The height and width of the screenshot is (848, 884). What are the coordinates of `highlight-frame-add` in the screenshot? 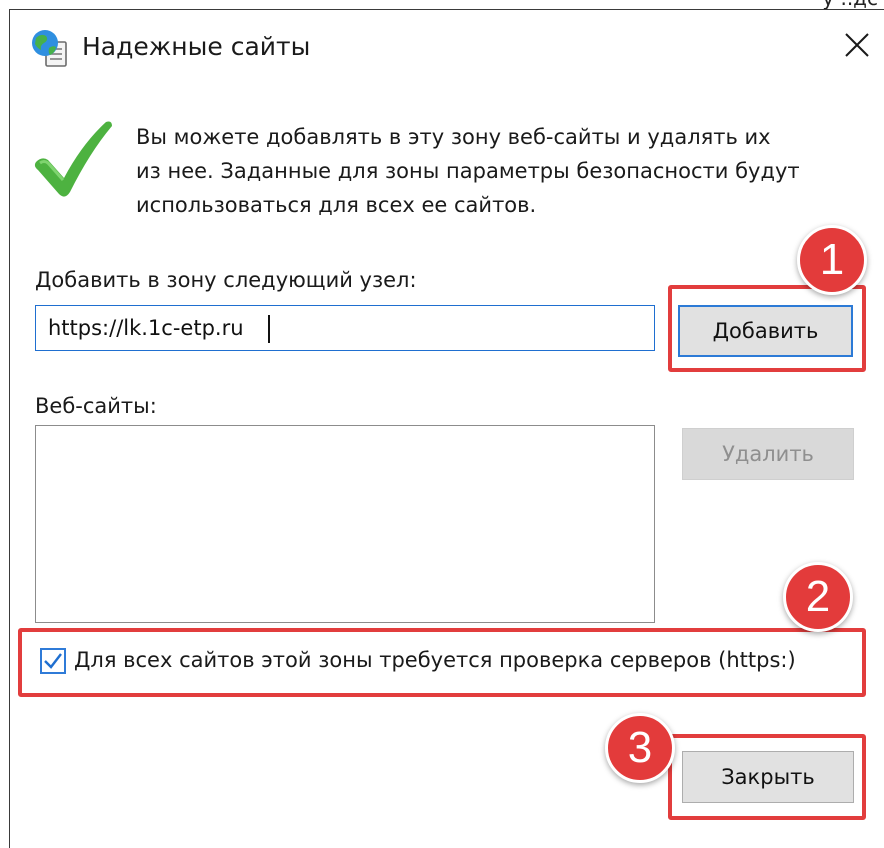 It's located at (767, 328).